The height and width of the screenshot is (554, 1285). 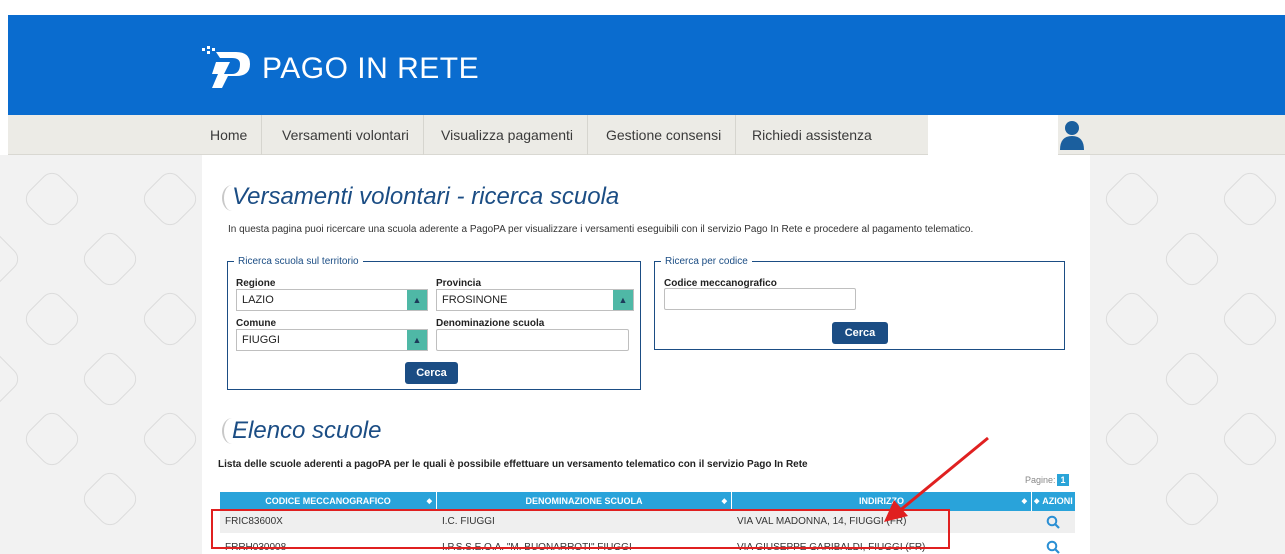 I want to click on province-value: FROSINONE, so click(x=475, y=300).